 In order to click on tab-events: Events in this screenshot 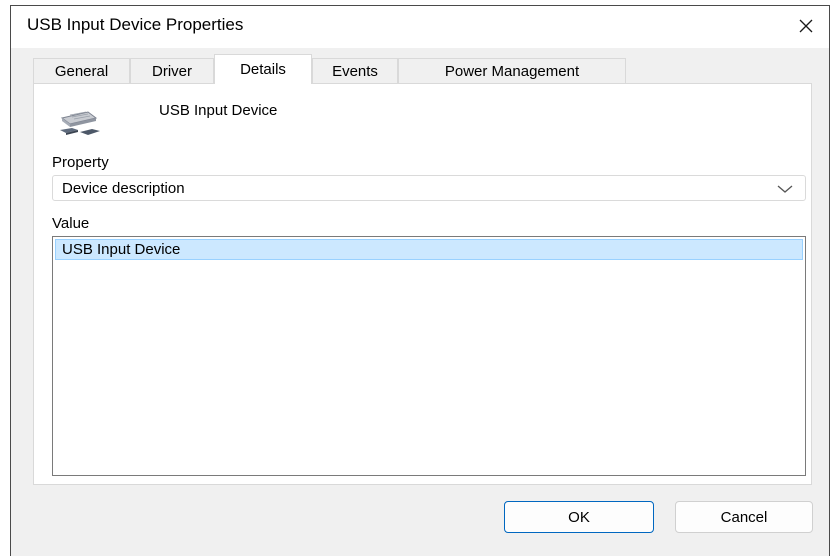, I will do `click(355, 70)`.